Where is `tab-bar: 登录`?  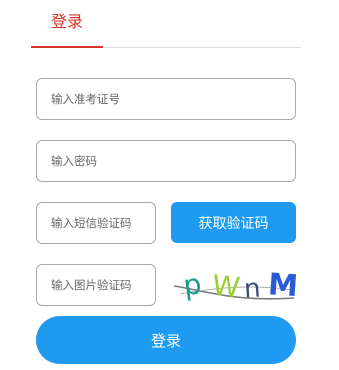 tab-bar: 登录 is located at coordinates (166, 24).